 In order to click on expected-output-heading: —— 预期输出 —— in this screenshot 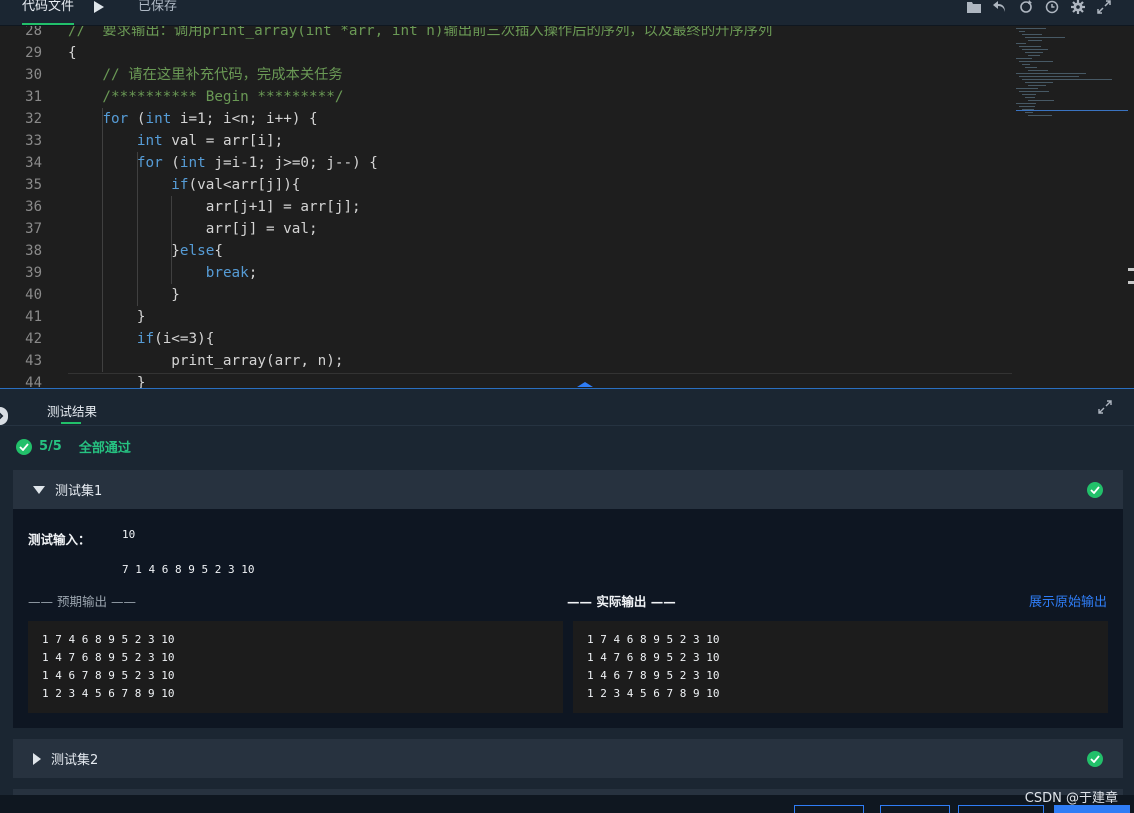, I will do `click(82, 601)`.